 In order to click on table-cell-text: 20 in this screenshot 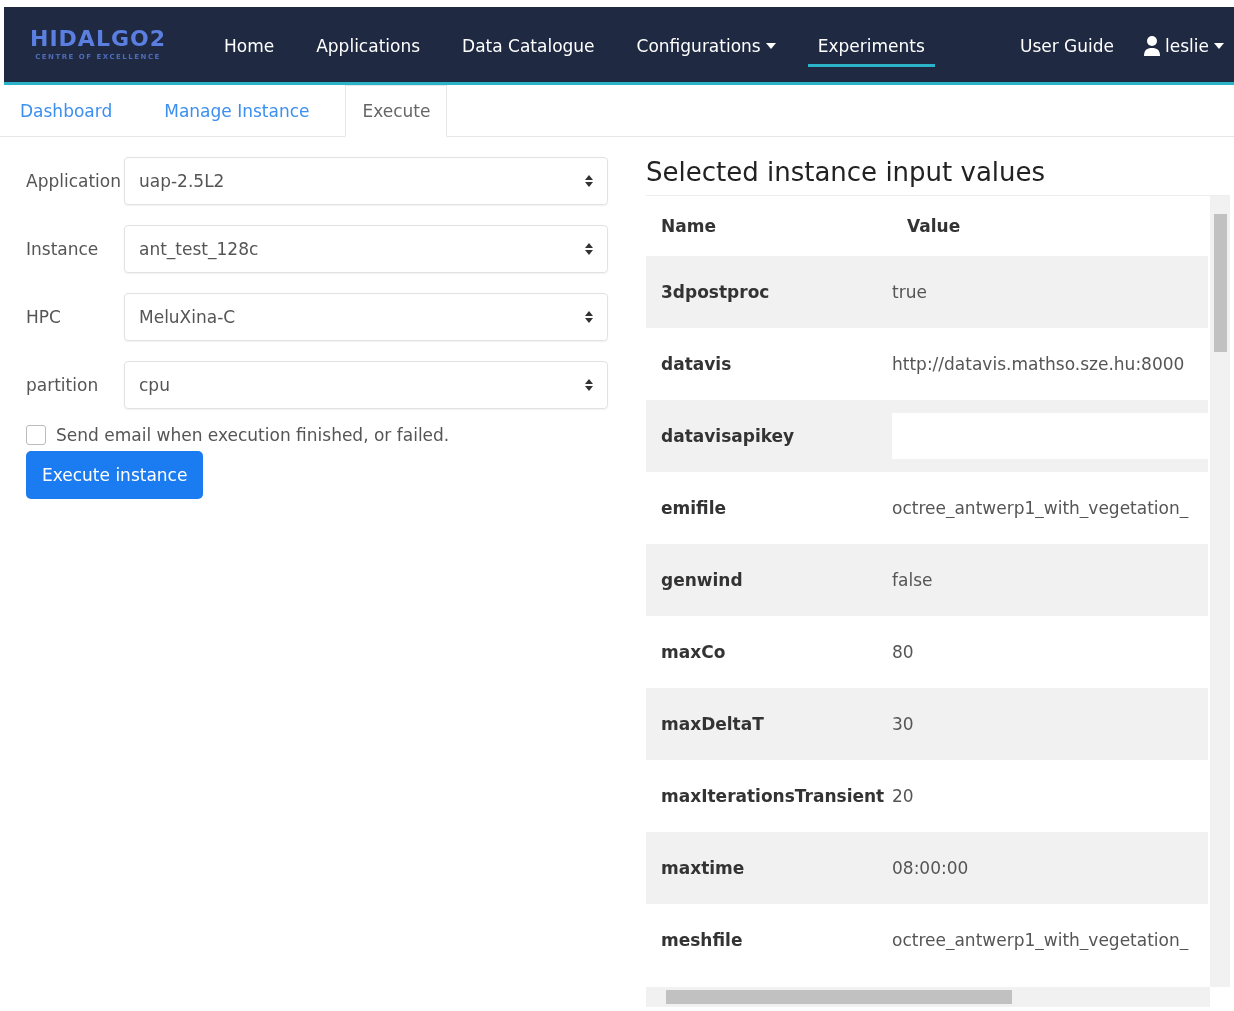, I will do `click(903, 796)`.